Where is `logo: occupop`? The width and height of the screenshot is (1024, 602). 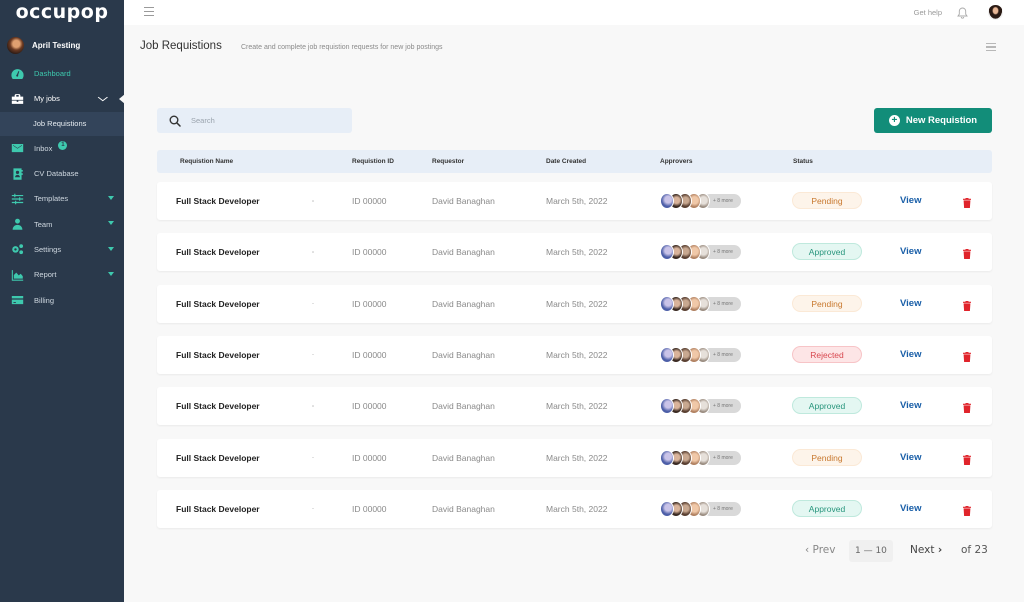 logo: occupop is located at coordinates (62, 13).